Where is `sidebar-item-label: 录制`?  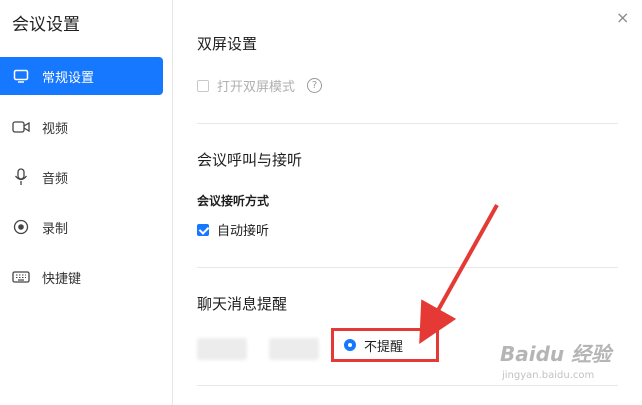
sidebar-item-label: 录制 is located at coordinates (55, 229).